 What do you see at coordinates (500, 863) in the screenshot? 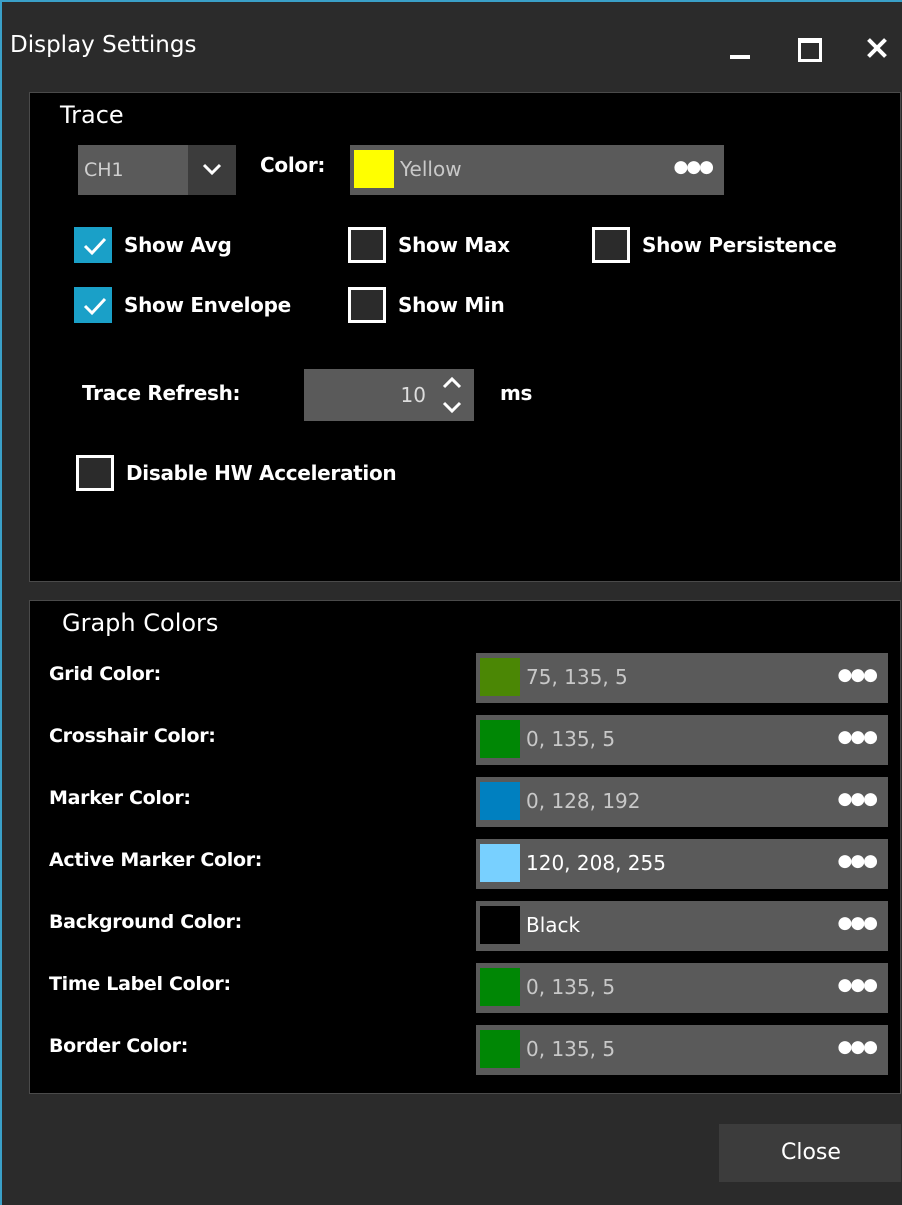
I see `active-marker-color-swatch` at bounding box center [500, 863].